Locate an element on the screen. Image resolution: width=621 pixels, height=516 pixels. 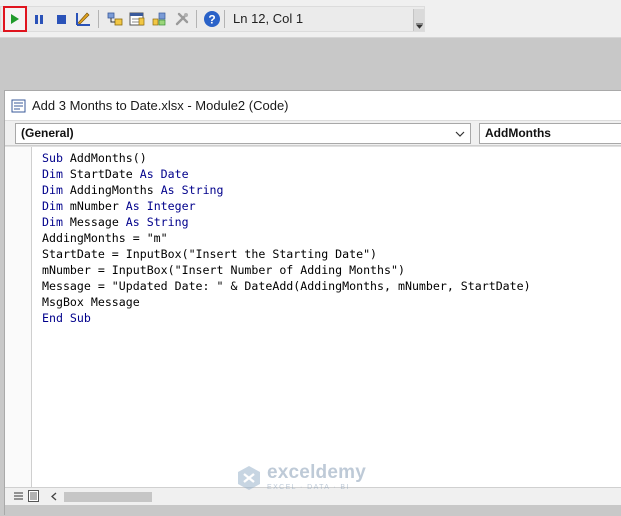
help-button: ? is located at coordinates (212, 19).